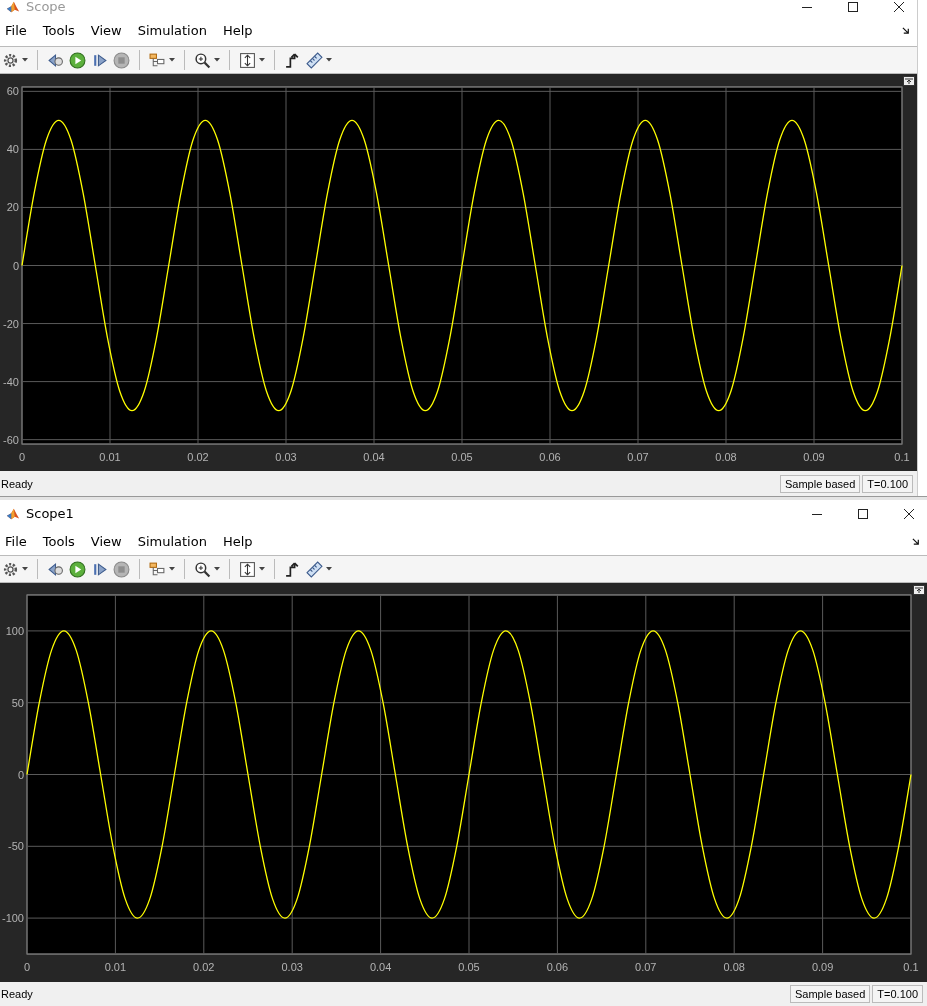 This screenshot has height=1006, width=927. I want to click on y-tick-label: 100, so click(14, 630).